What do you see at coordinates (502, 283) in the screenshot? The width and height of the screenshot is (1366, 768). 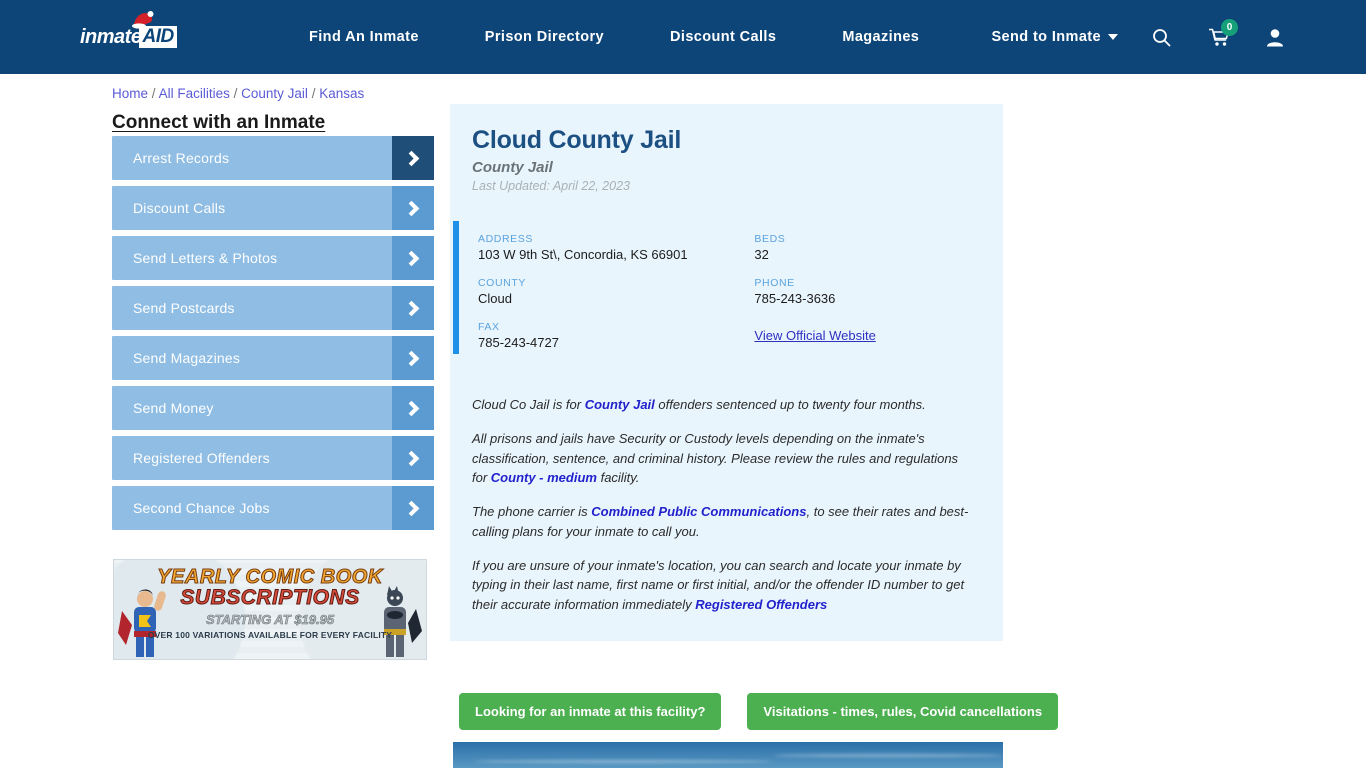 I see `county-label: COUNTY` at bounding box center [502, 283].